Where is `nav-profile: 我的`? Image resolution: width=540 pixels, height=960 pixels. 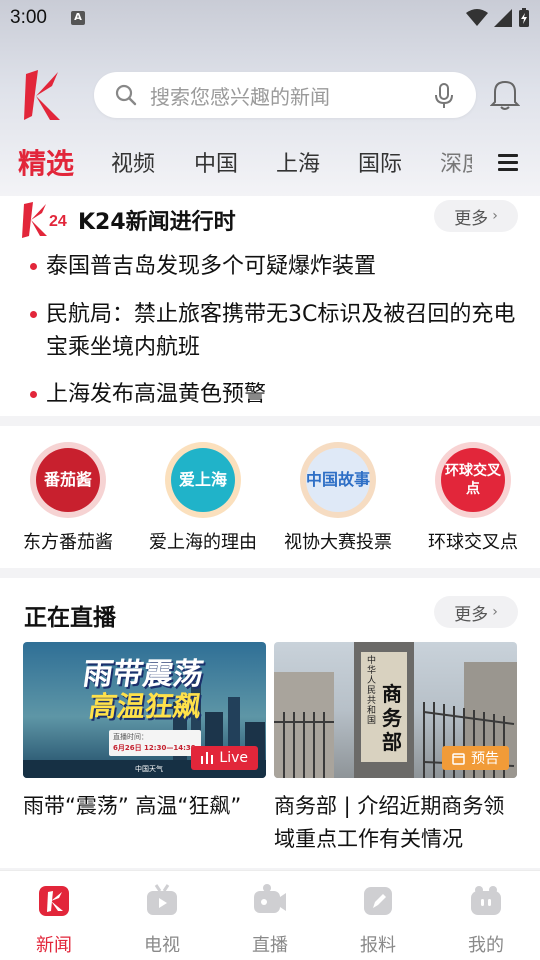 nav-profile: 我的 is located at coordinates (486, 920).